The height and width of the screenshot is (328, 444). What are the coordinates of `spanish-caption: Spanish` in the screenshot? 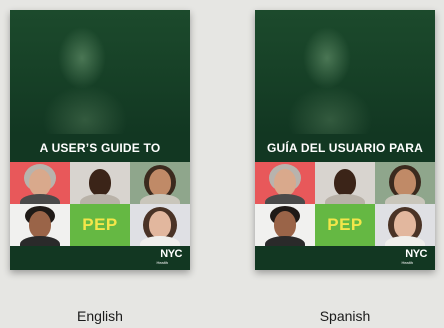 It's located at (345, 316).